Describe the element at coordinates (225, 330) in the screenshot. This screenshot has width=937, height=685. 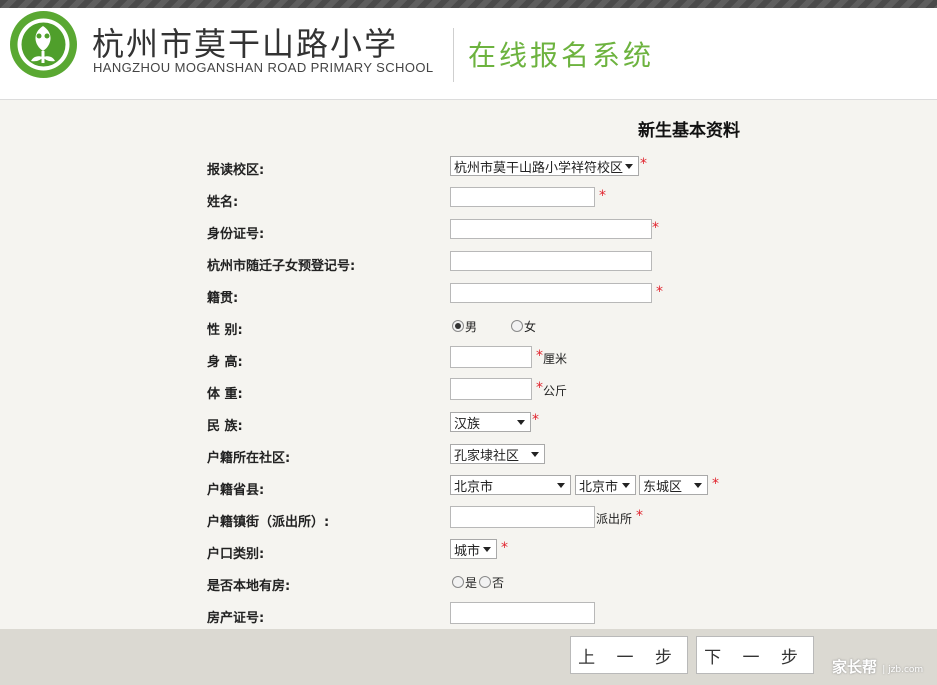
I see `gender-label: 性 别:` at that location.